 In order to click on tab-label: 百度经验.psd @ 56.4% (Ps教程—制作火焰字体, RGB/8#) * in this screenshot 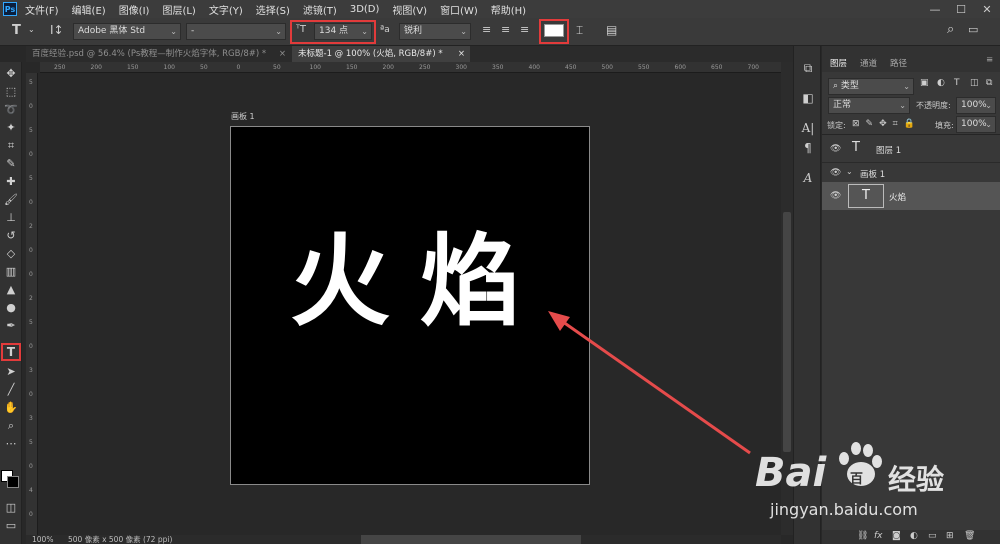, I will do `click(149, 54)`.